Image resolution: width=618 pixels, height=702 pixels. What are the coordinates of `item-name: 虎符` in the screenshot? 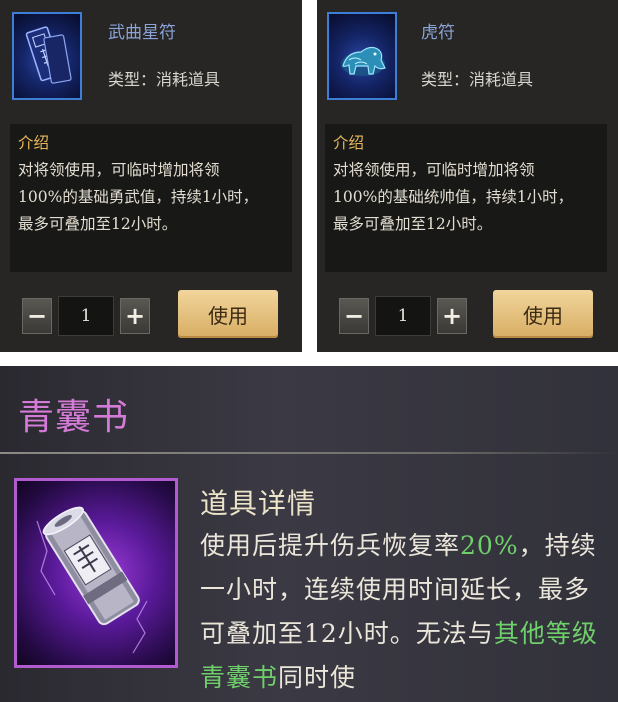 It's located at (438, 33).